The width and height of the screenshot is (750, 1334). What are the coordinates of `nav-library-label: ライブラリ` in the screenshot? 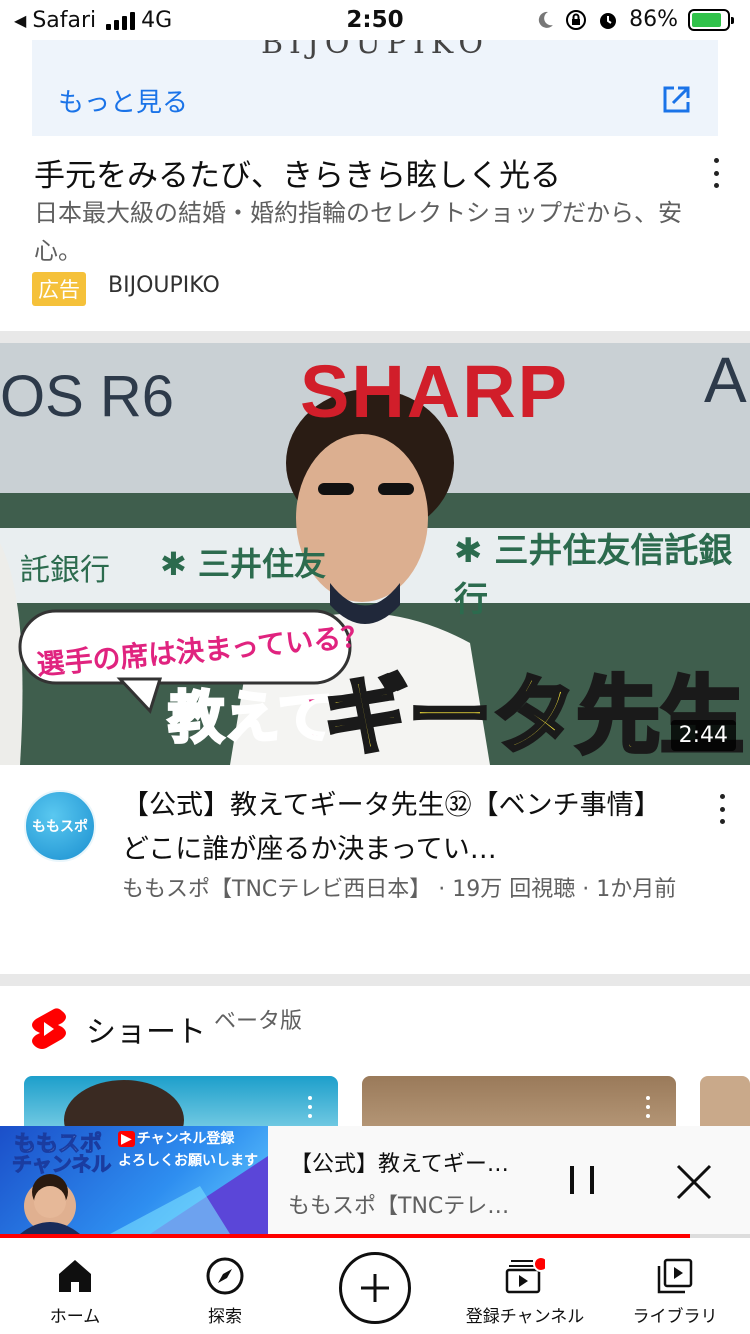 It's located at (675, 1317).